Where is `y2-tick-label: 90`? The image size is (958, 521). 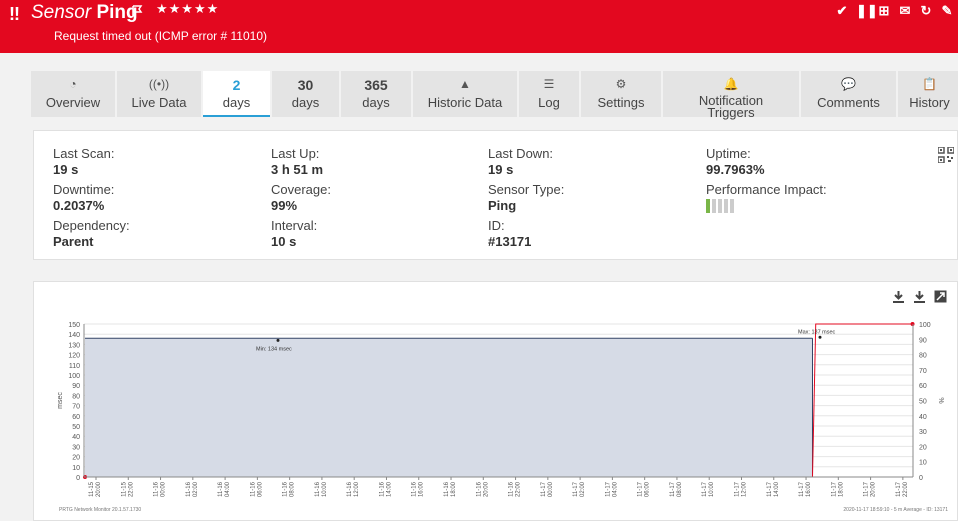
y2-tick-label: 90 is located at coordinates (923, 340).